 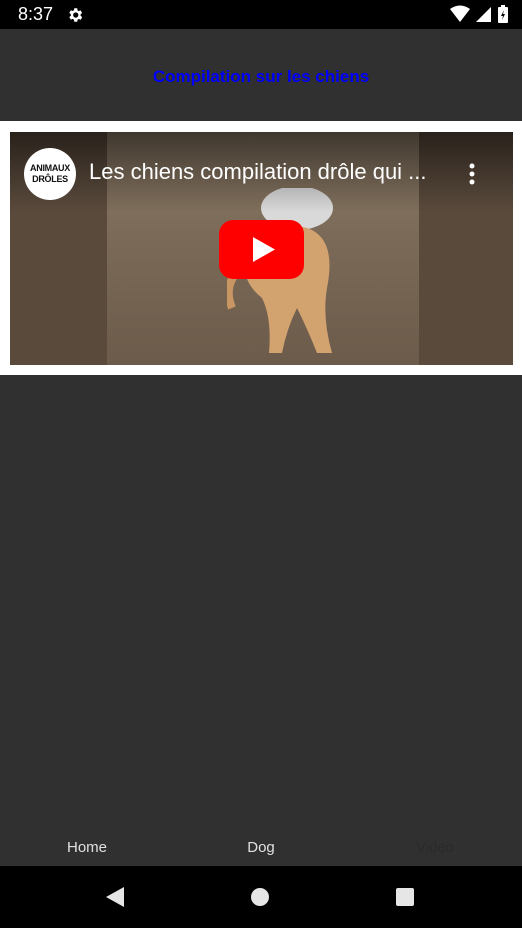 What do you see at coordinates (435, 847) in the screenshot?
I see `nav-video: Video` at bounding box center [435, 847].